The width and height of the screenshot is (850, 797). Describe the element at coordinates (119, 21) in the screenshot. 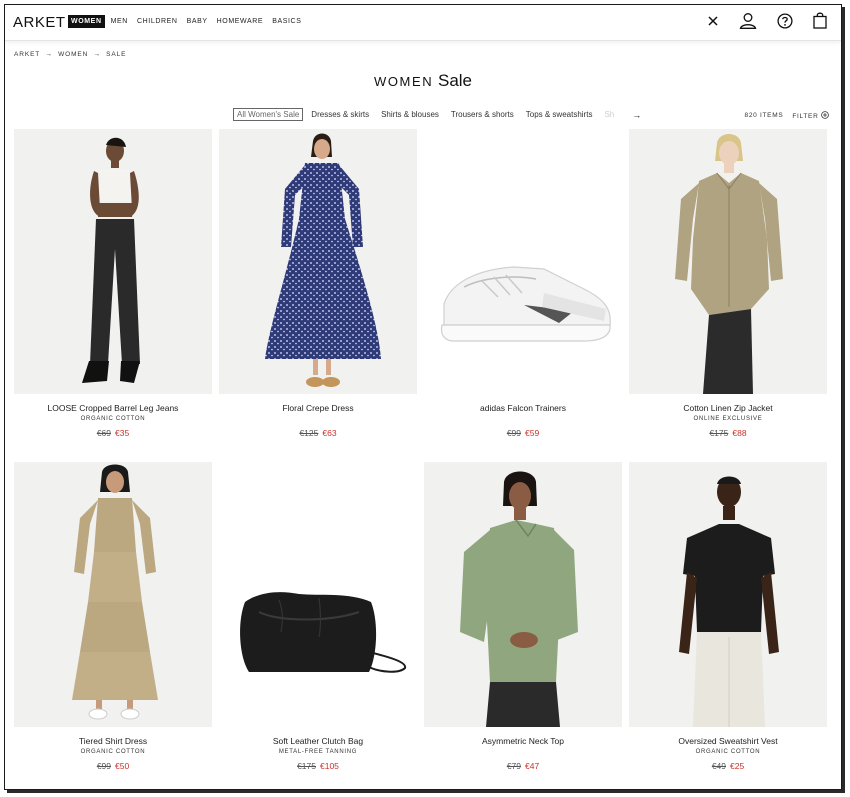

I see `nav-item-men: MEN` at that location.